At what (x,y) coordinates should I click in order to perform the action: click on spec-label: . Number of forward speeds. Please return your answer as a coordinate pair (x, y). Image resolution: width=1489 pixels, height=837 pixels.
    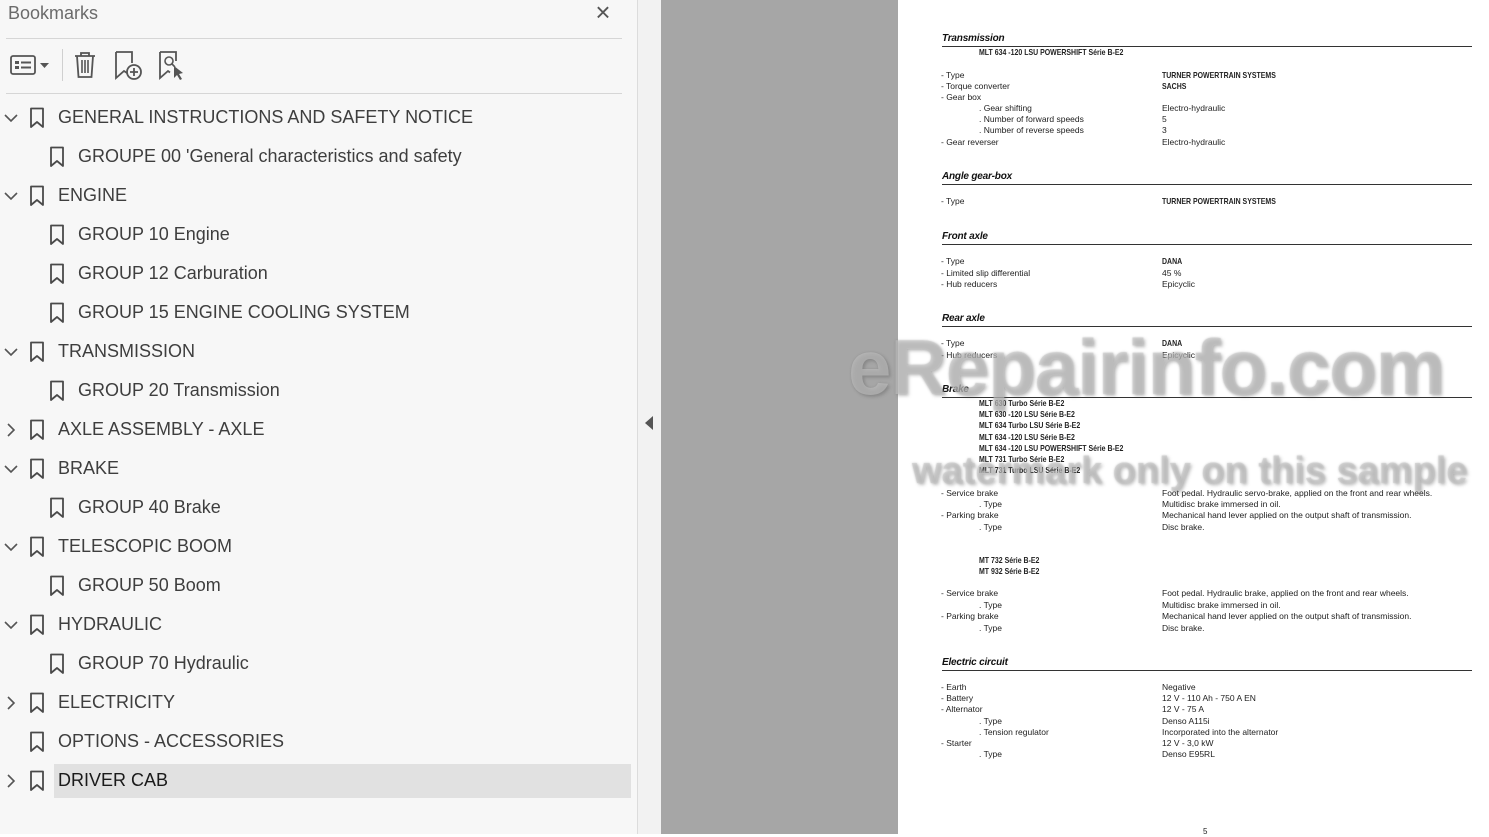
    Looking at the image, I should click on (1031, 119).